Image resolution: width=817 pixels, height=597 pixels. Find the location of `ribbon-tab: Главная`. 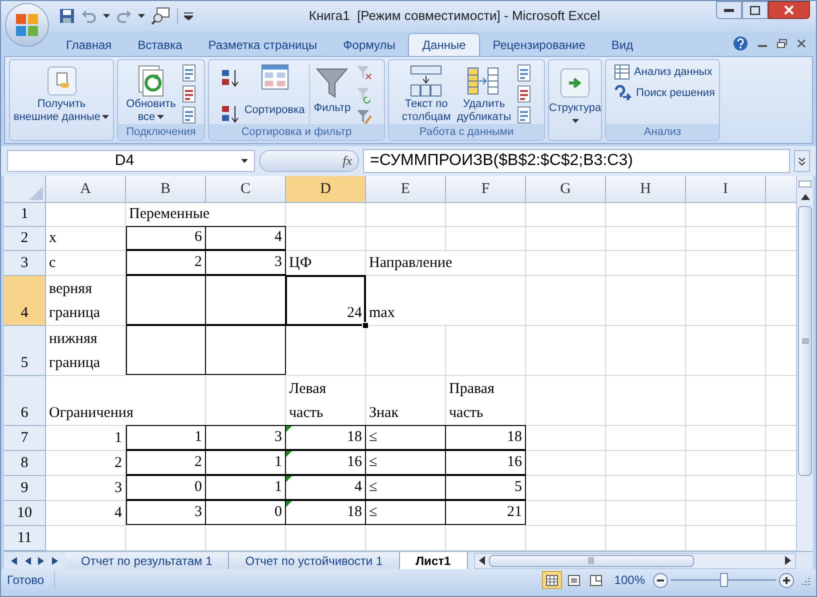

ribbon-tab: Главная is located at coordinates (89, 44).